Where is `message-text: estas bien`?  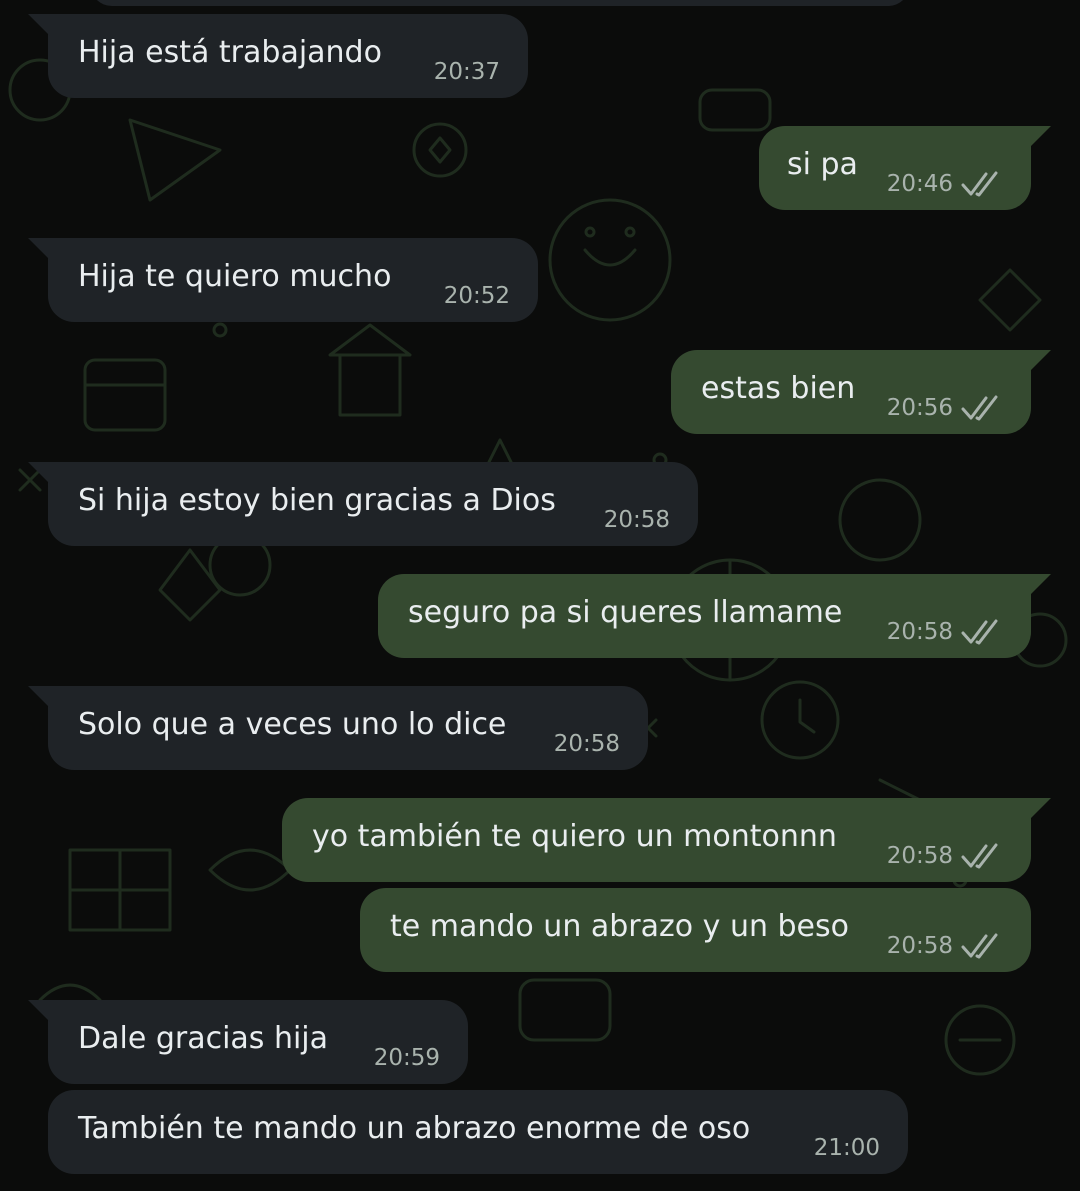
message-text: estas bien is located at coordinates (778, 388).